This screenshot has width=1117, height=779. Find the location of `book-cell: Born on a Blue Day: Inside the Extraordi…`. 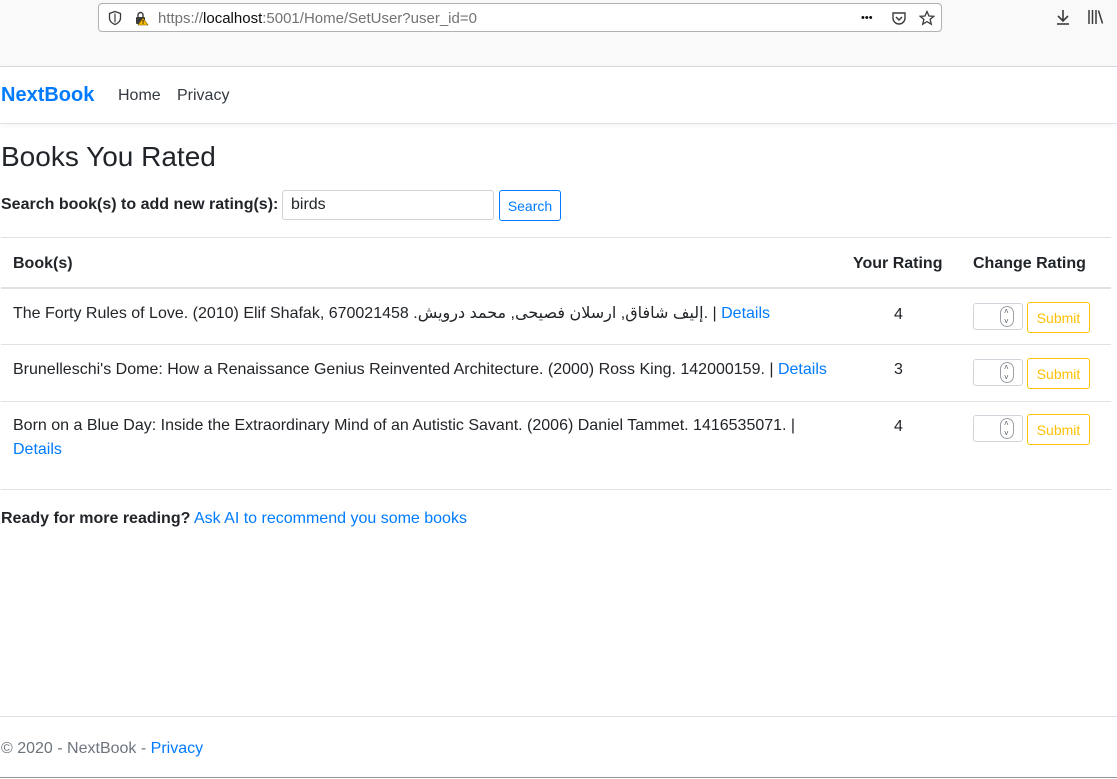

book-cell: Born on a Blue Day: Inside the Extraordi… is located at coordinates (413, 438).